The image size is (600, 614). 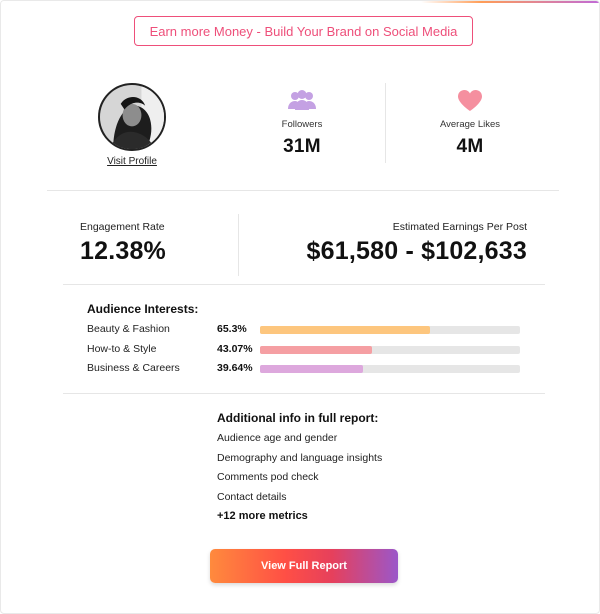 I want to click on average-likes-label: Average Likes, so click(x=470, y=124).